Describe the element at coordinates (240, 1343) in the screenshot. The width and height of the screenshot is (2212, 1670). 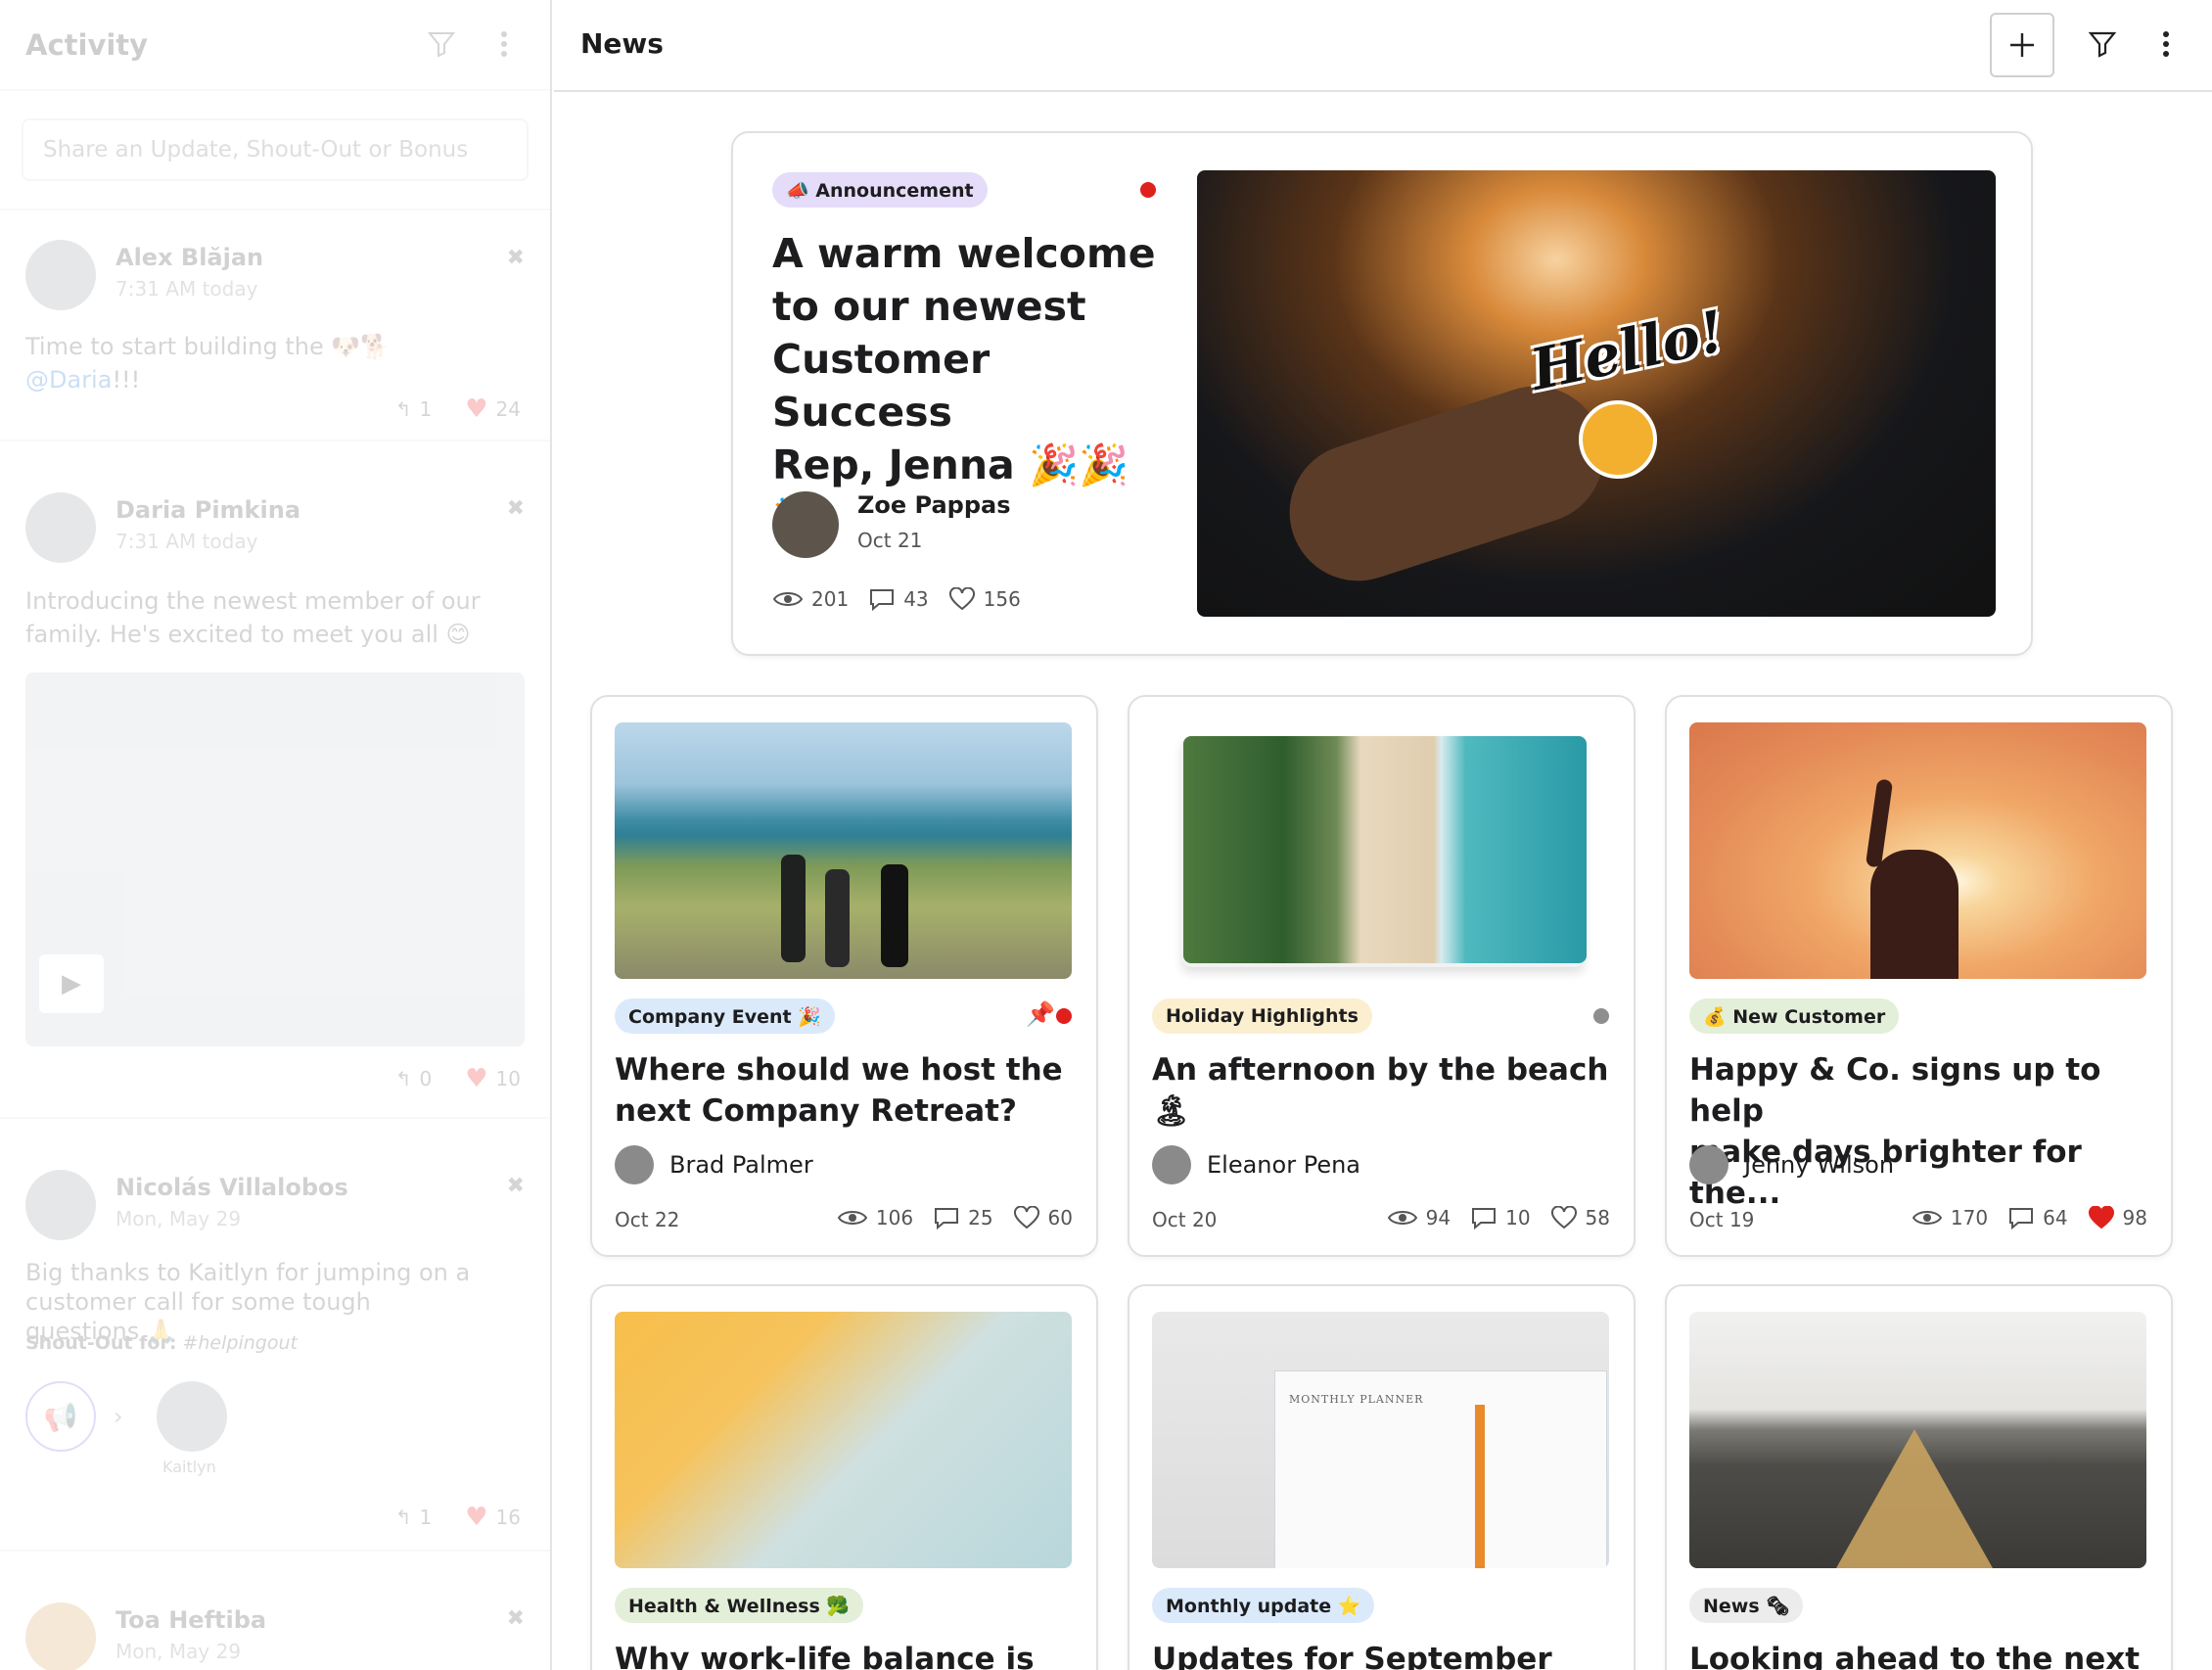
I see `shout-out-tag: #helpingout` at that location.